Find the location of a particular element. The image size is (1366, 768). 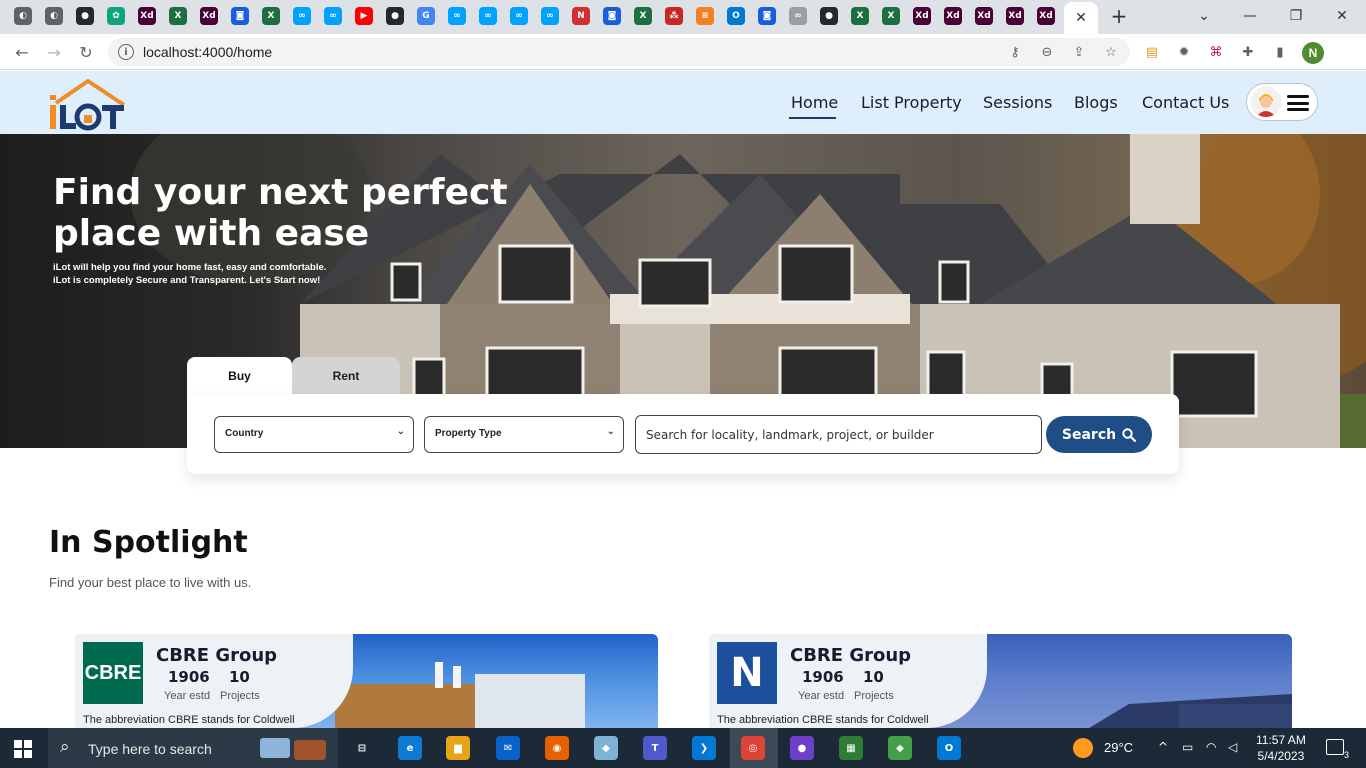

volume-icon: ◁ is located at coordinates (1232, 747).